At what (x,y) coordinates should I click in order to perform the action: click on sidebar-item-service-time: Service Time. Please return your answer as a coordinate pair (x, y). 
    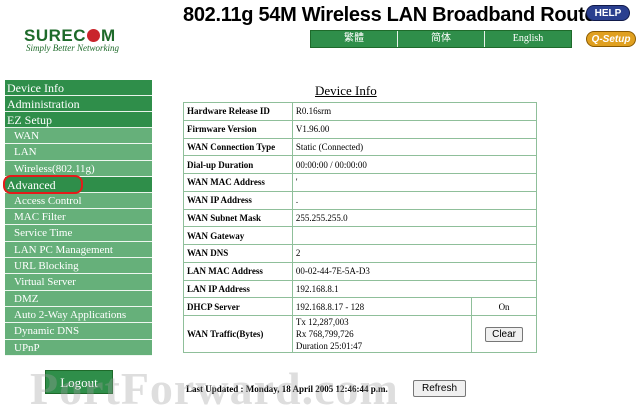
    Looking at the image, I should click on (78, 233).